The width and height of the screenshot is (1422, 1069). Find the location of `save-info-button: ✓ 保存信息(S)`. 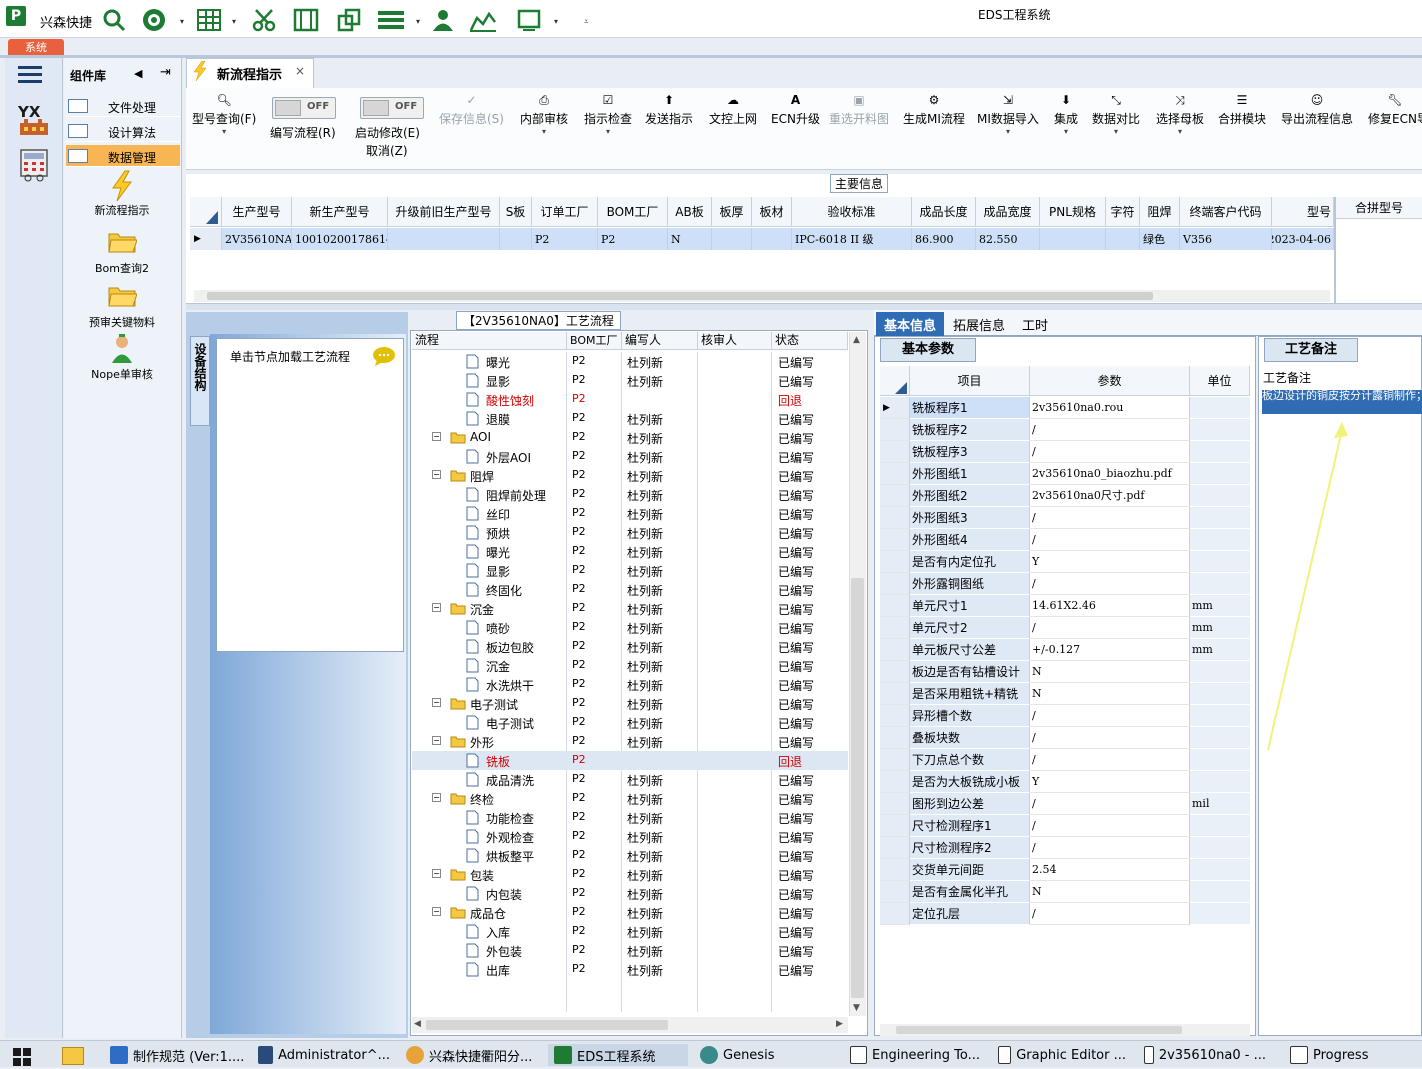

save-info-button: ✓ 保存信息(S) is located at coordinates (471, 109).